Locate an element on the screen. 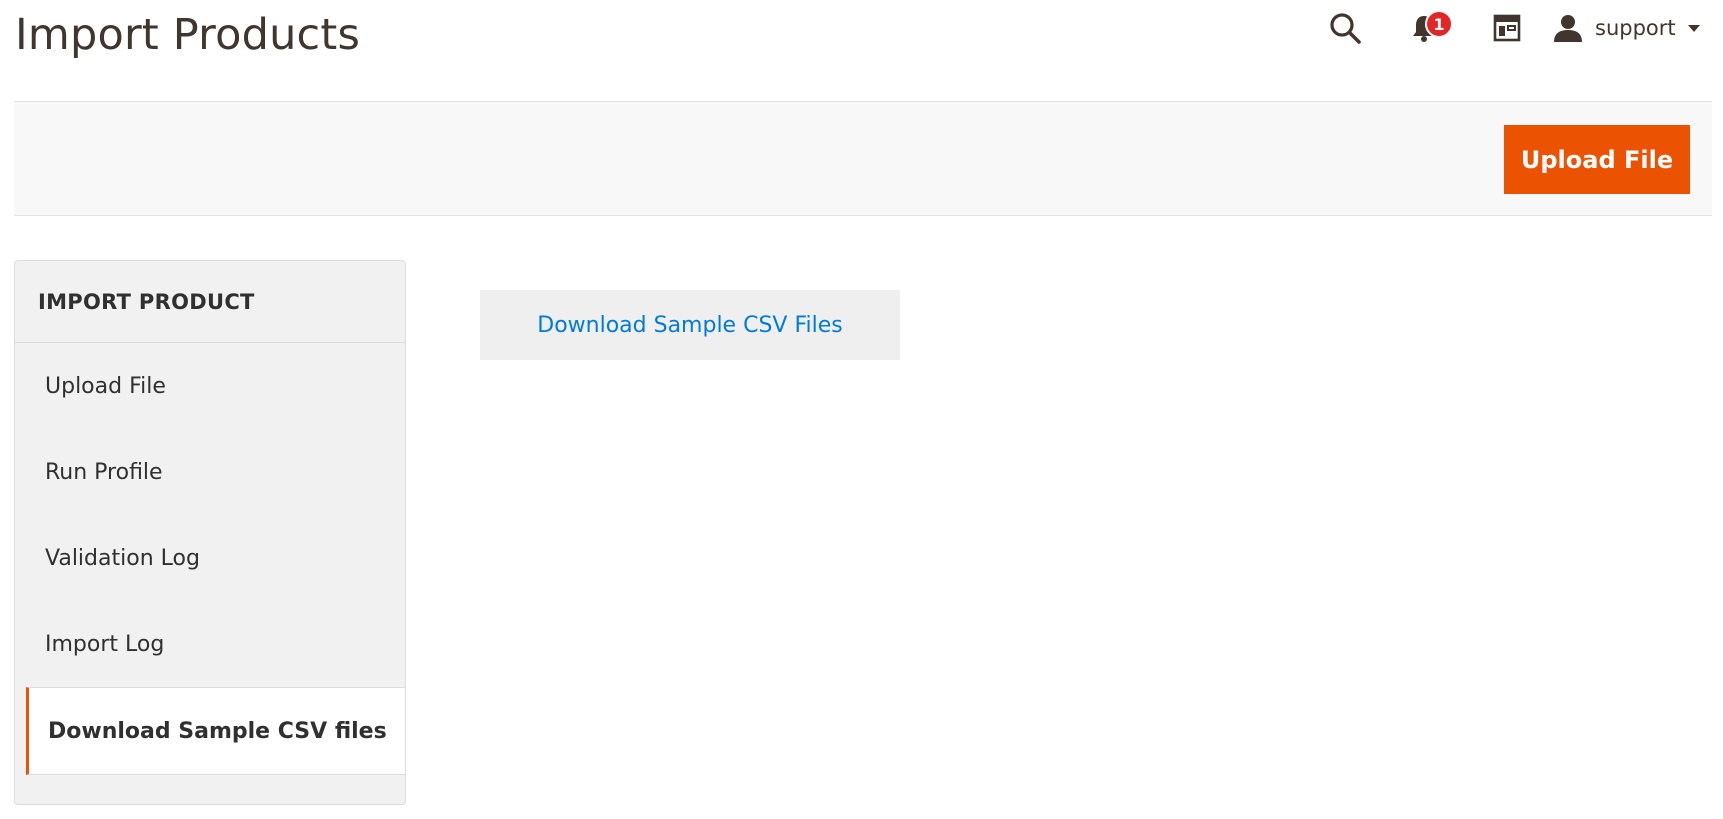 This screenshot has width=1723, height=819. upload-file-button: Upload File is located at coordinates (1597, 159).